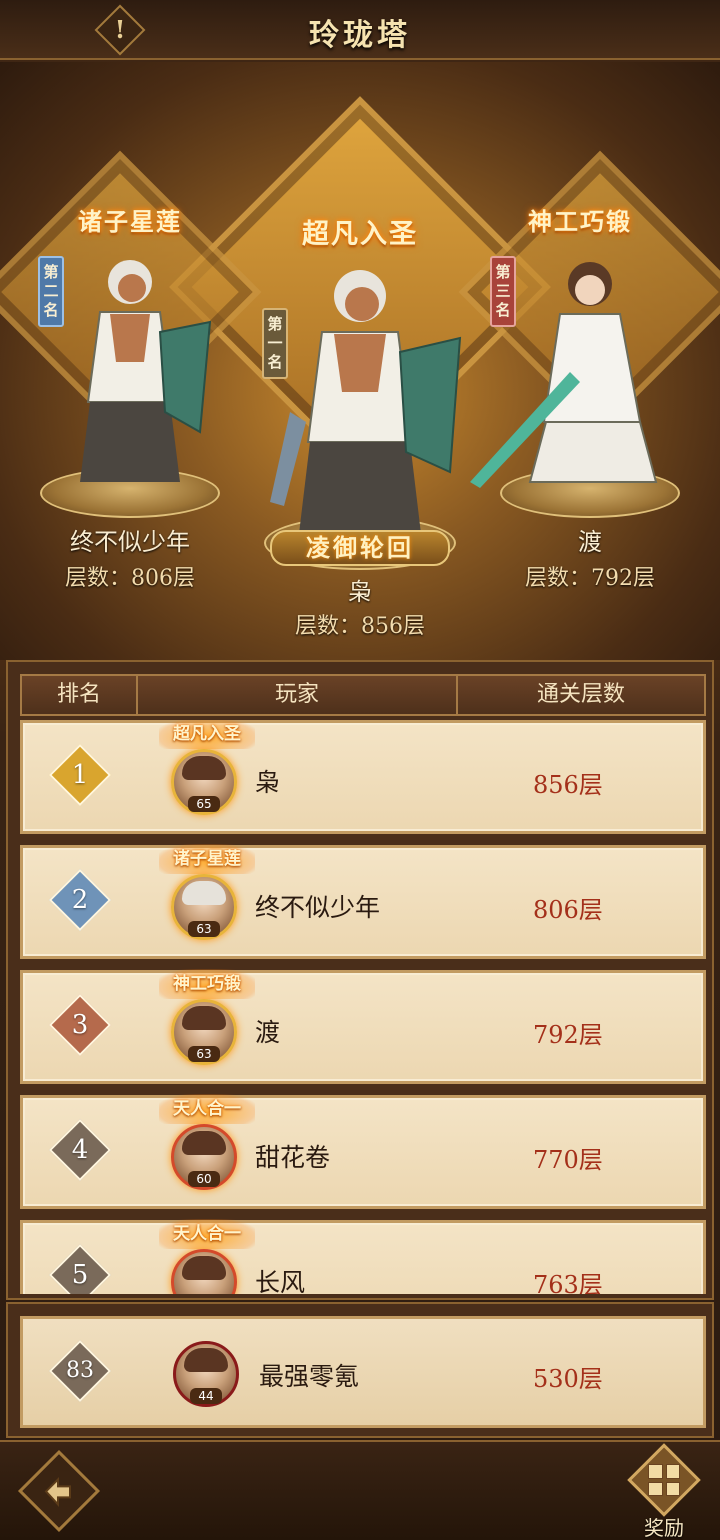 The width and height of the screenshot is (720, 1540). I want to click on rank-number: 4, so click(80, 1150).